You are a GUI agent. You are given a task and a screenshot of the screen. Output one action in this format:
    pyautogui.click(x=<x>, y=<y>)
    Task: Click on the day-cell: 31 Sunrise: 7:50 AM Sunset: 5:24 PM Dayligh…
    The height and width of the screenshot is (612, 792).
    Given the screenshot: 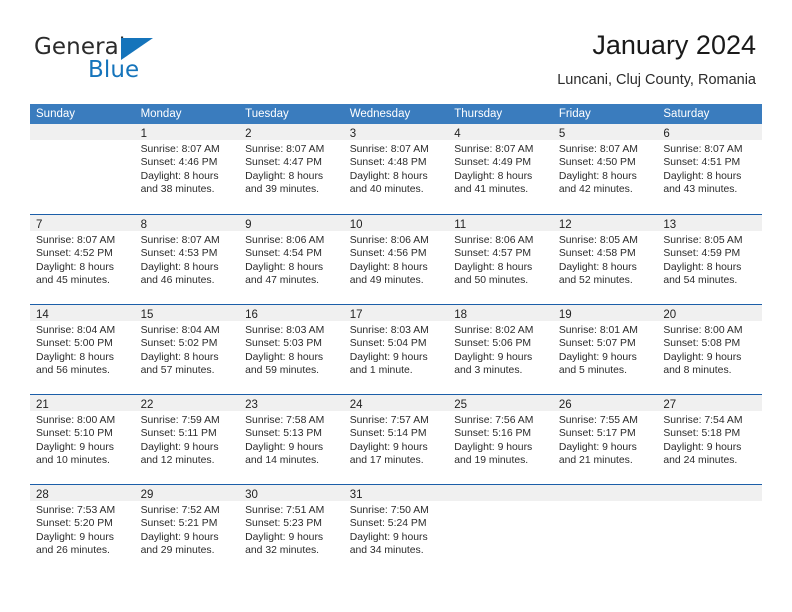 What is the action you would take?
    pyautogui.click(x=396, y=529)
    